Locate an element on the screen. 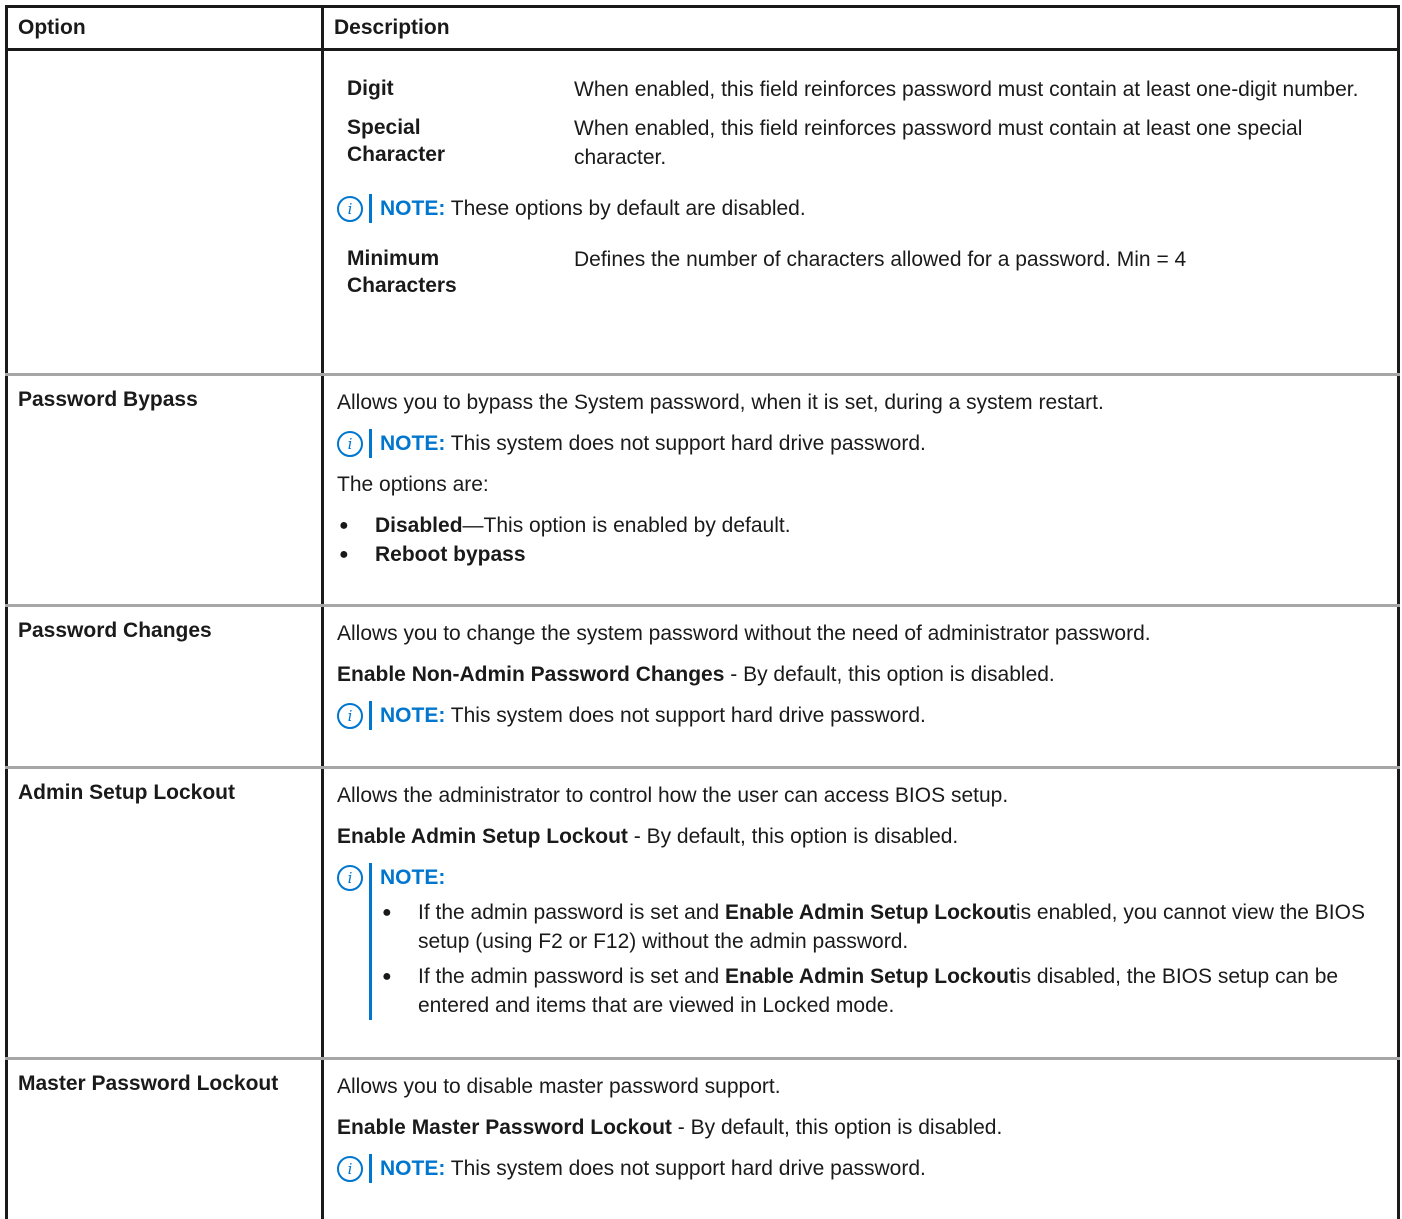 The height and width of the screenshot is (1219, 1402). option-admin-setup-lockout: Admin Setup Lockout is located at coordinates (165, 913).